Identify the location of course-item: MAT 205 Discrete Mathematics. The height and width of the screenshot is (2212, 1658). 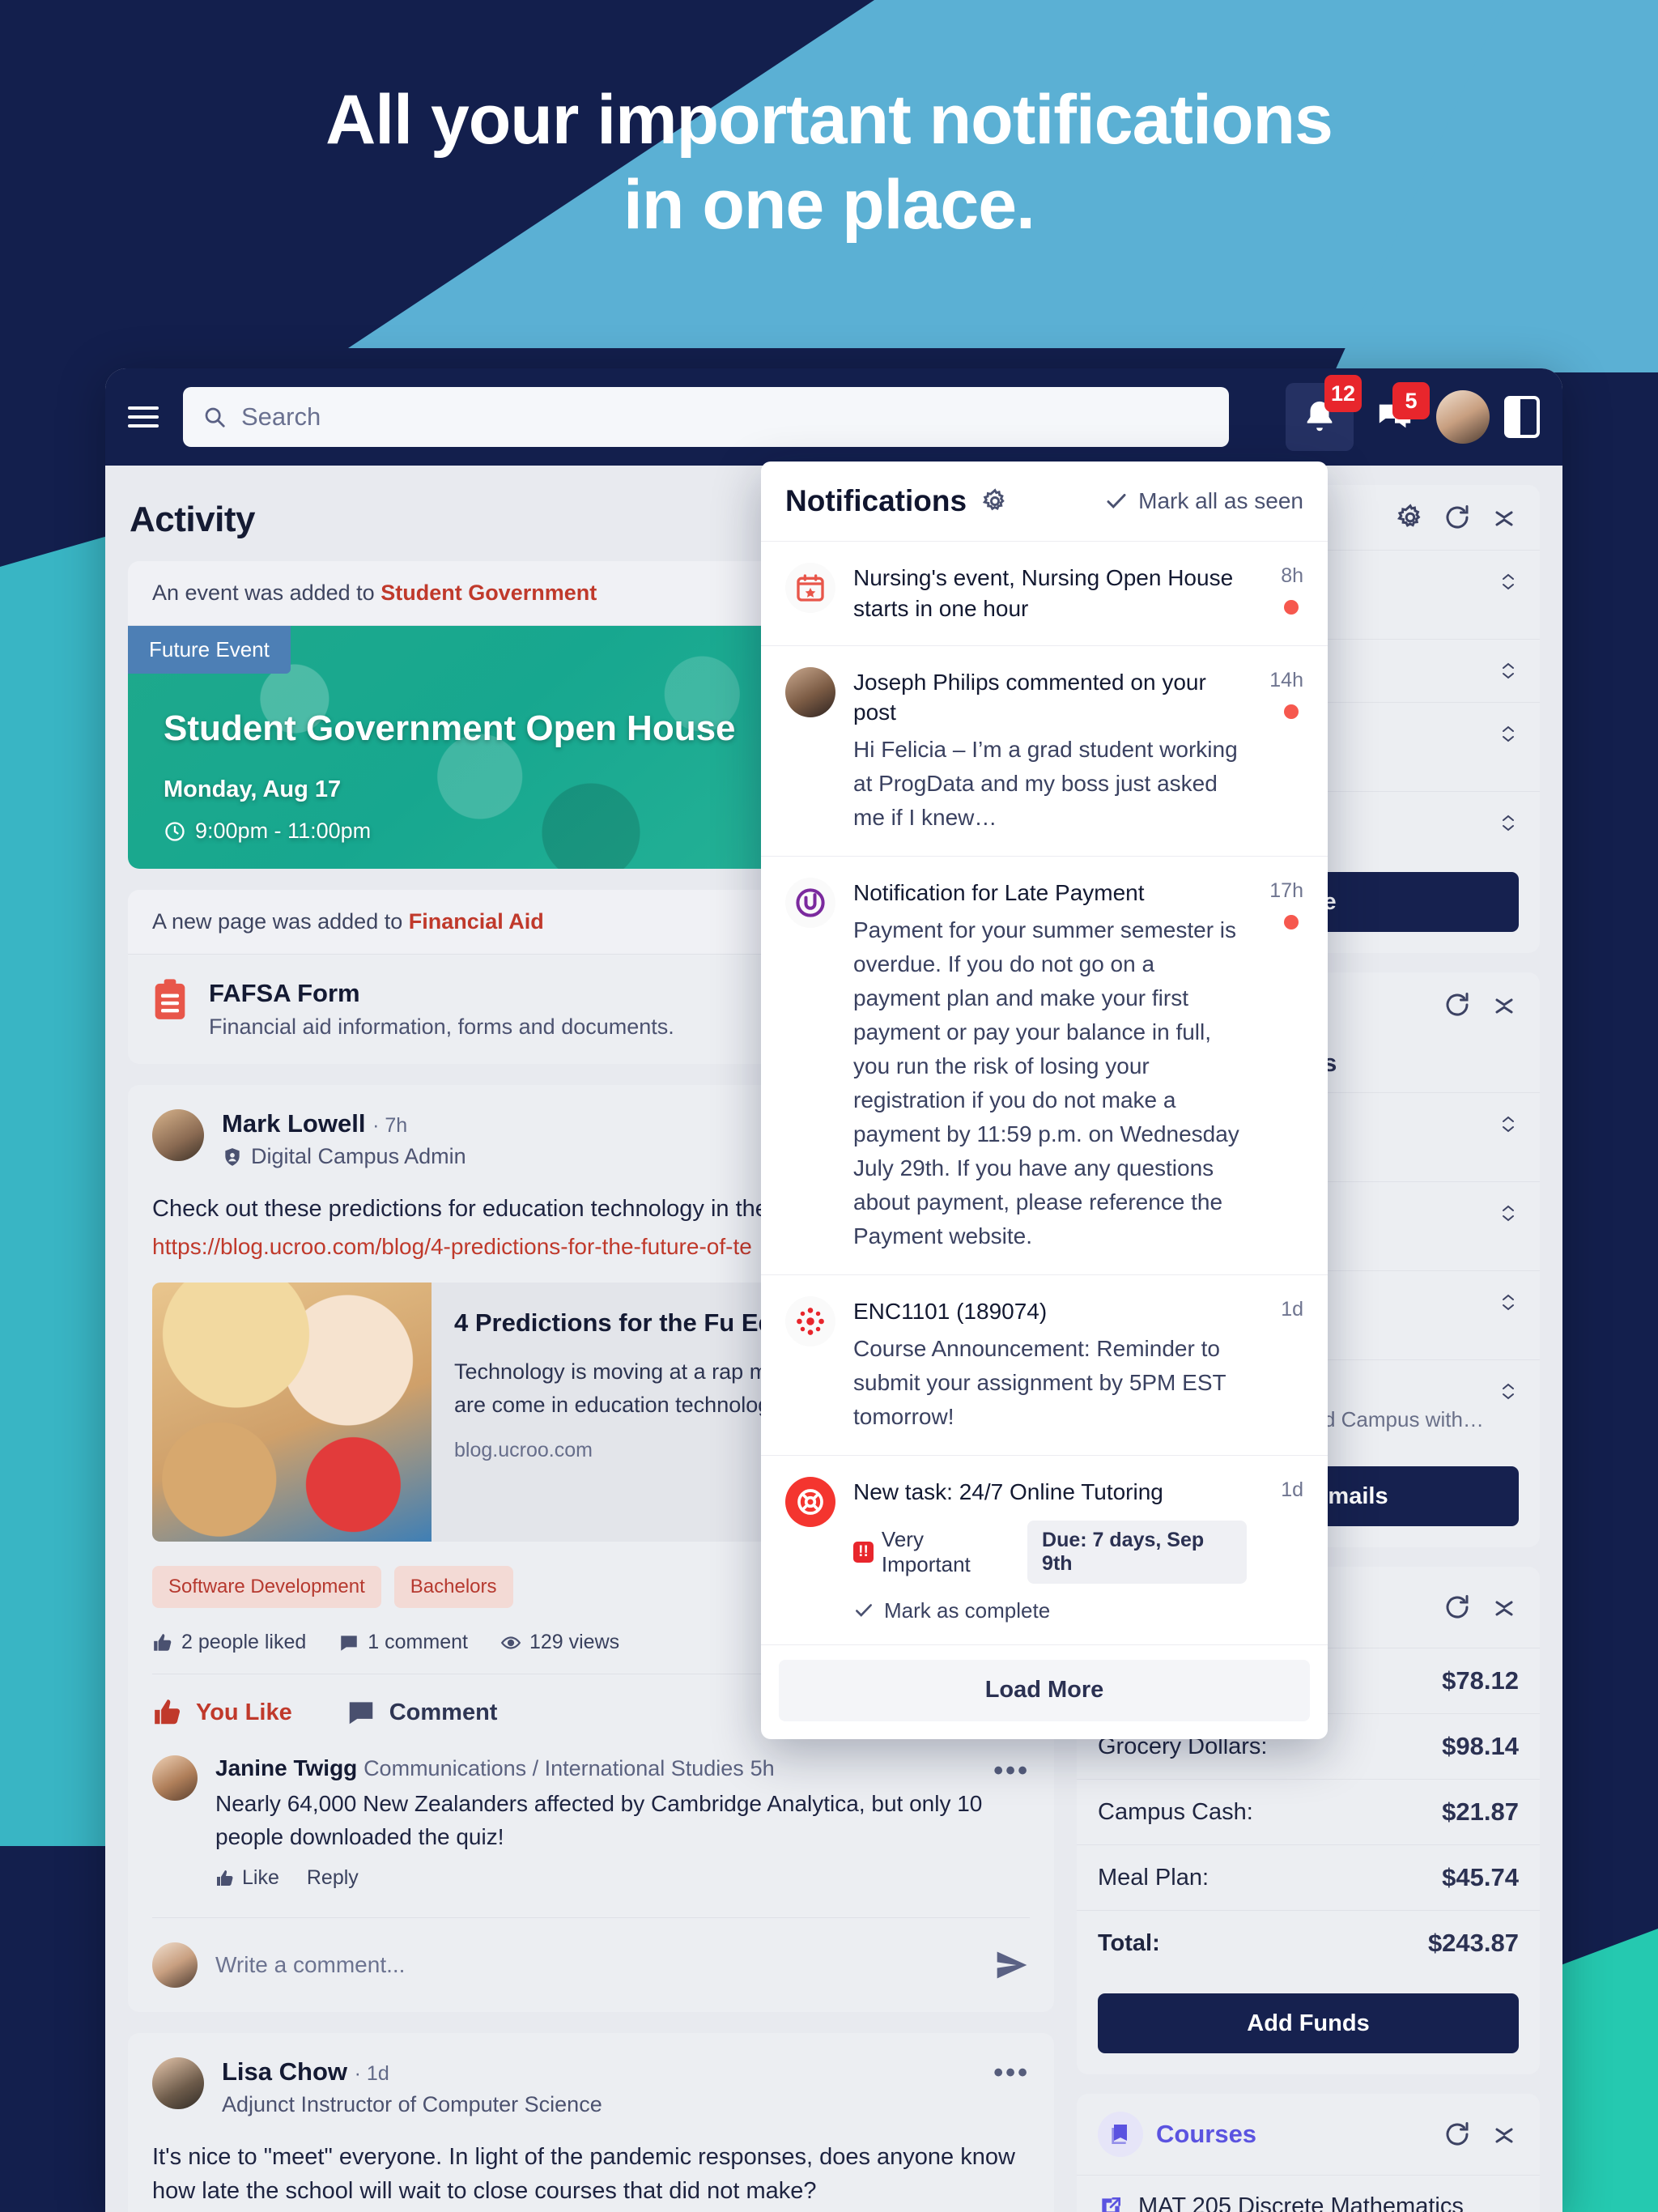
(1308, 2194).